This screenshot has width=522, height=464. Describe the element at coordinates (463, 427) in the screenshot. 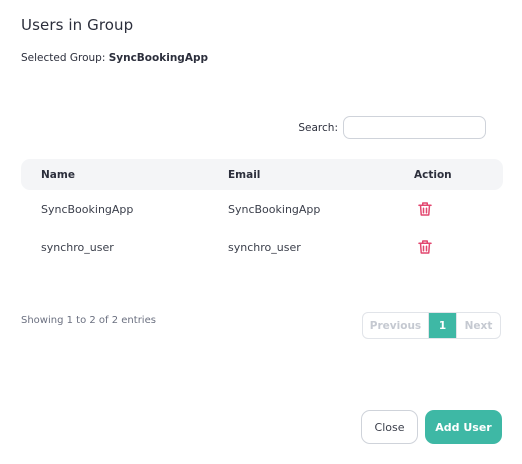

I see `add-user-button: Add User` at that location.